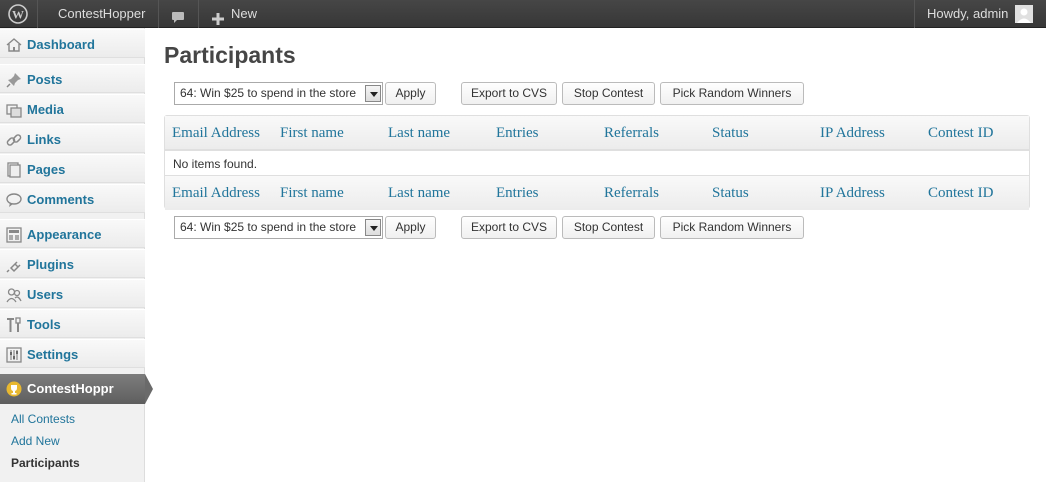 The image size is (1046, 482). I want to click on submenu-participants: Participants, so click(45, 463).